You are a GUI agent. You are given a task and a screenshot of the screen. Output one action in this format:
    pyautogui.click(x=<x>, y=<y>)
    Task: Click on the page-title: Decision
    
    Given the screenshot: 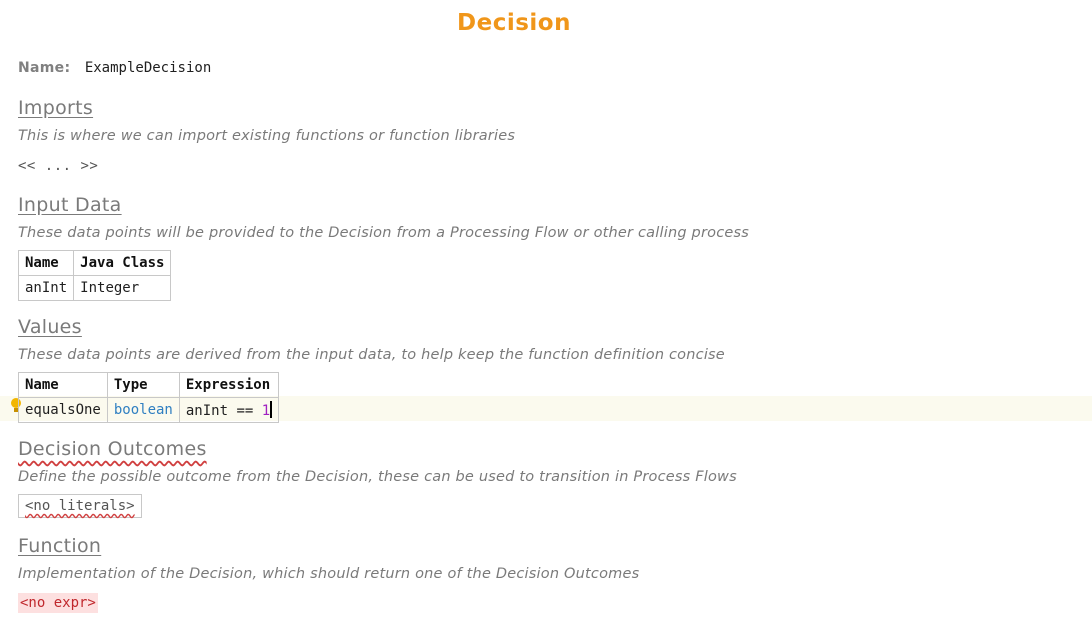 What is the action you would take?
    pyautogui.click(x=514, y=23)
    